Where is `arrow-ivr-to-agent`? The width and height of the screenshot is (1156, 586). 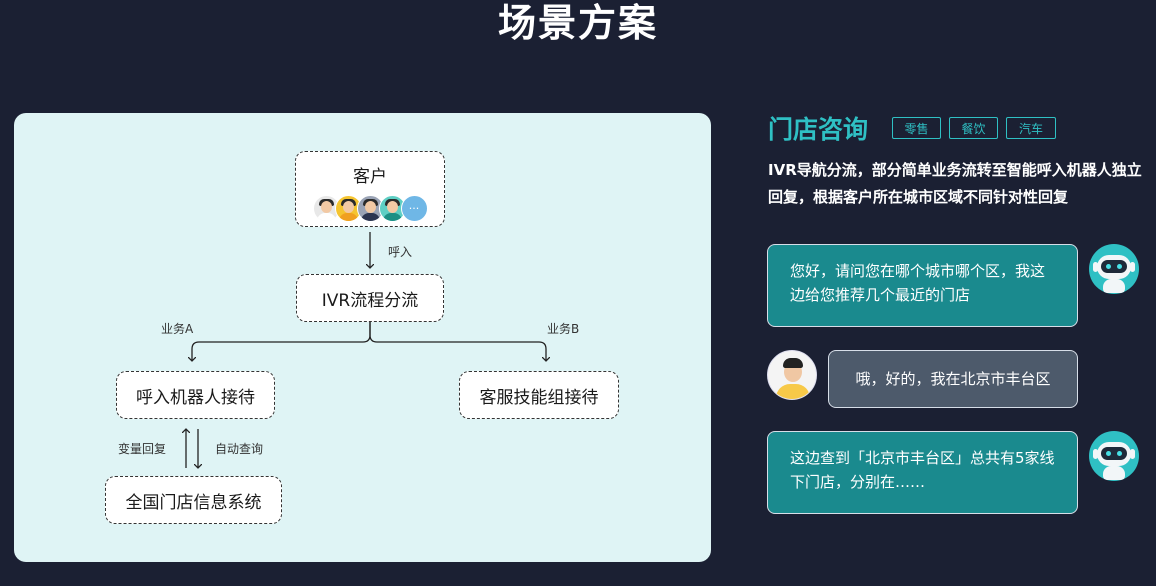 arrow-ivr-to-agent is located at coordinates (457, 341).